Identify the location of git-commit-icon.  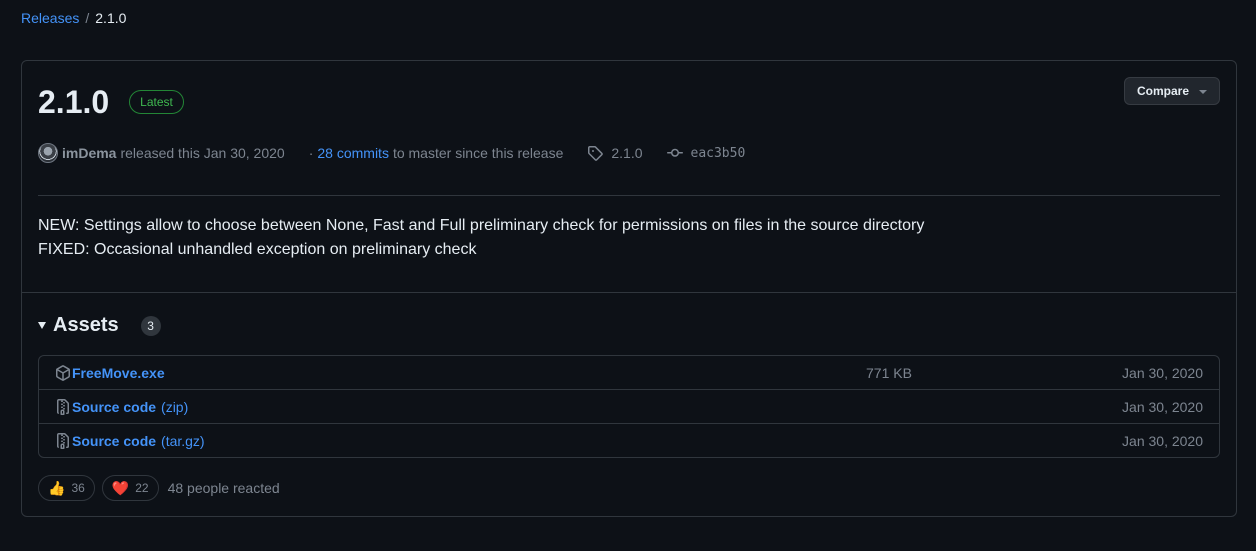
(674, 152).